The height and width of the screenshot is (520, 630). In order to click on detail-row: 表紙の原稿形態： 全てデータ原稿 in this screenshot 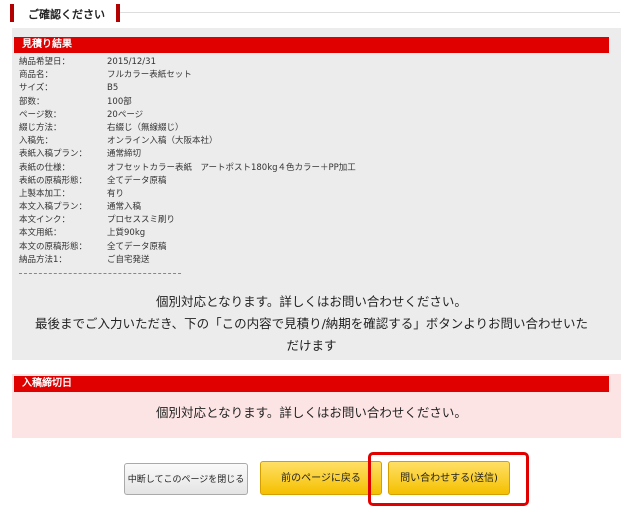, I will do `click(229, 181)`.